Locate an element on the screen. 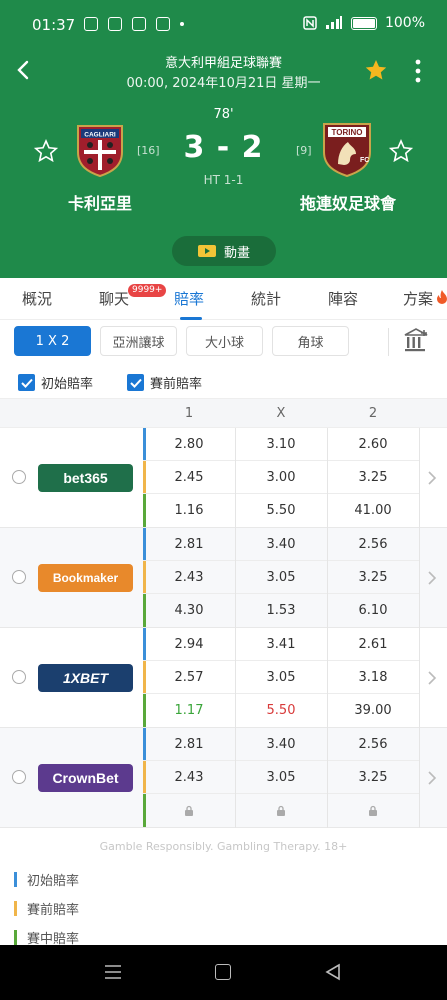 The image size is (447, 1000). status-bar: 01:37 100% is located at coordinates (223, 25).